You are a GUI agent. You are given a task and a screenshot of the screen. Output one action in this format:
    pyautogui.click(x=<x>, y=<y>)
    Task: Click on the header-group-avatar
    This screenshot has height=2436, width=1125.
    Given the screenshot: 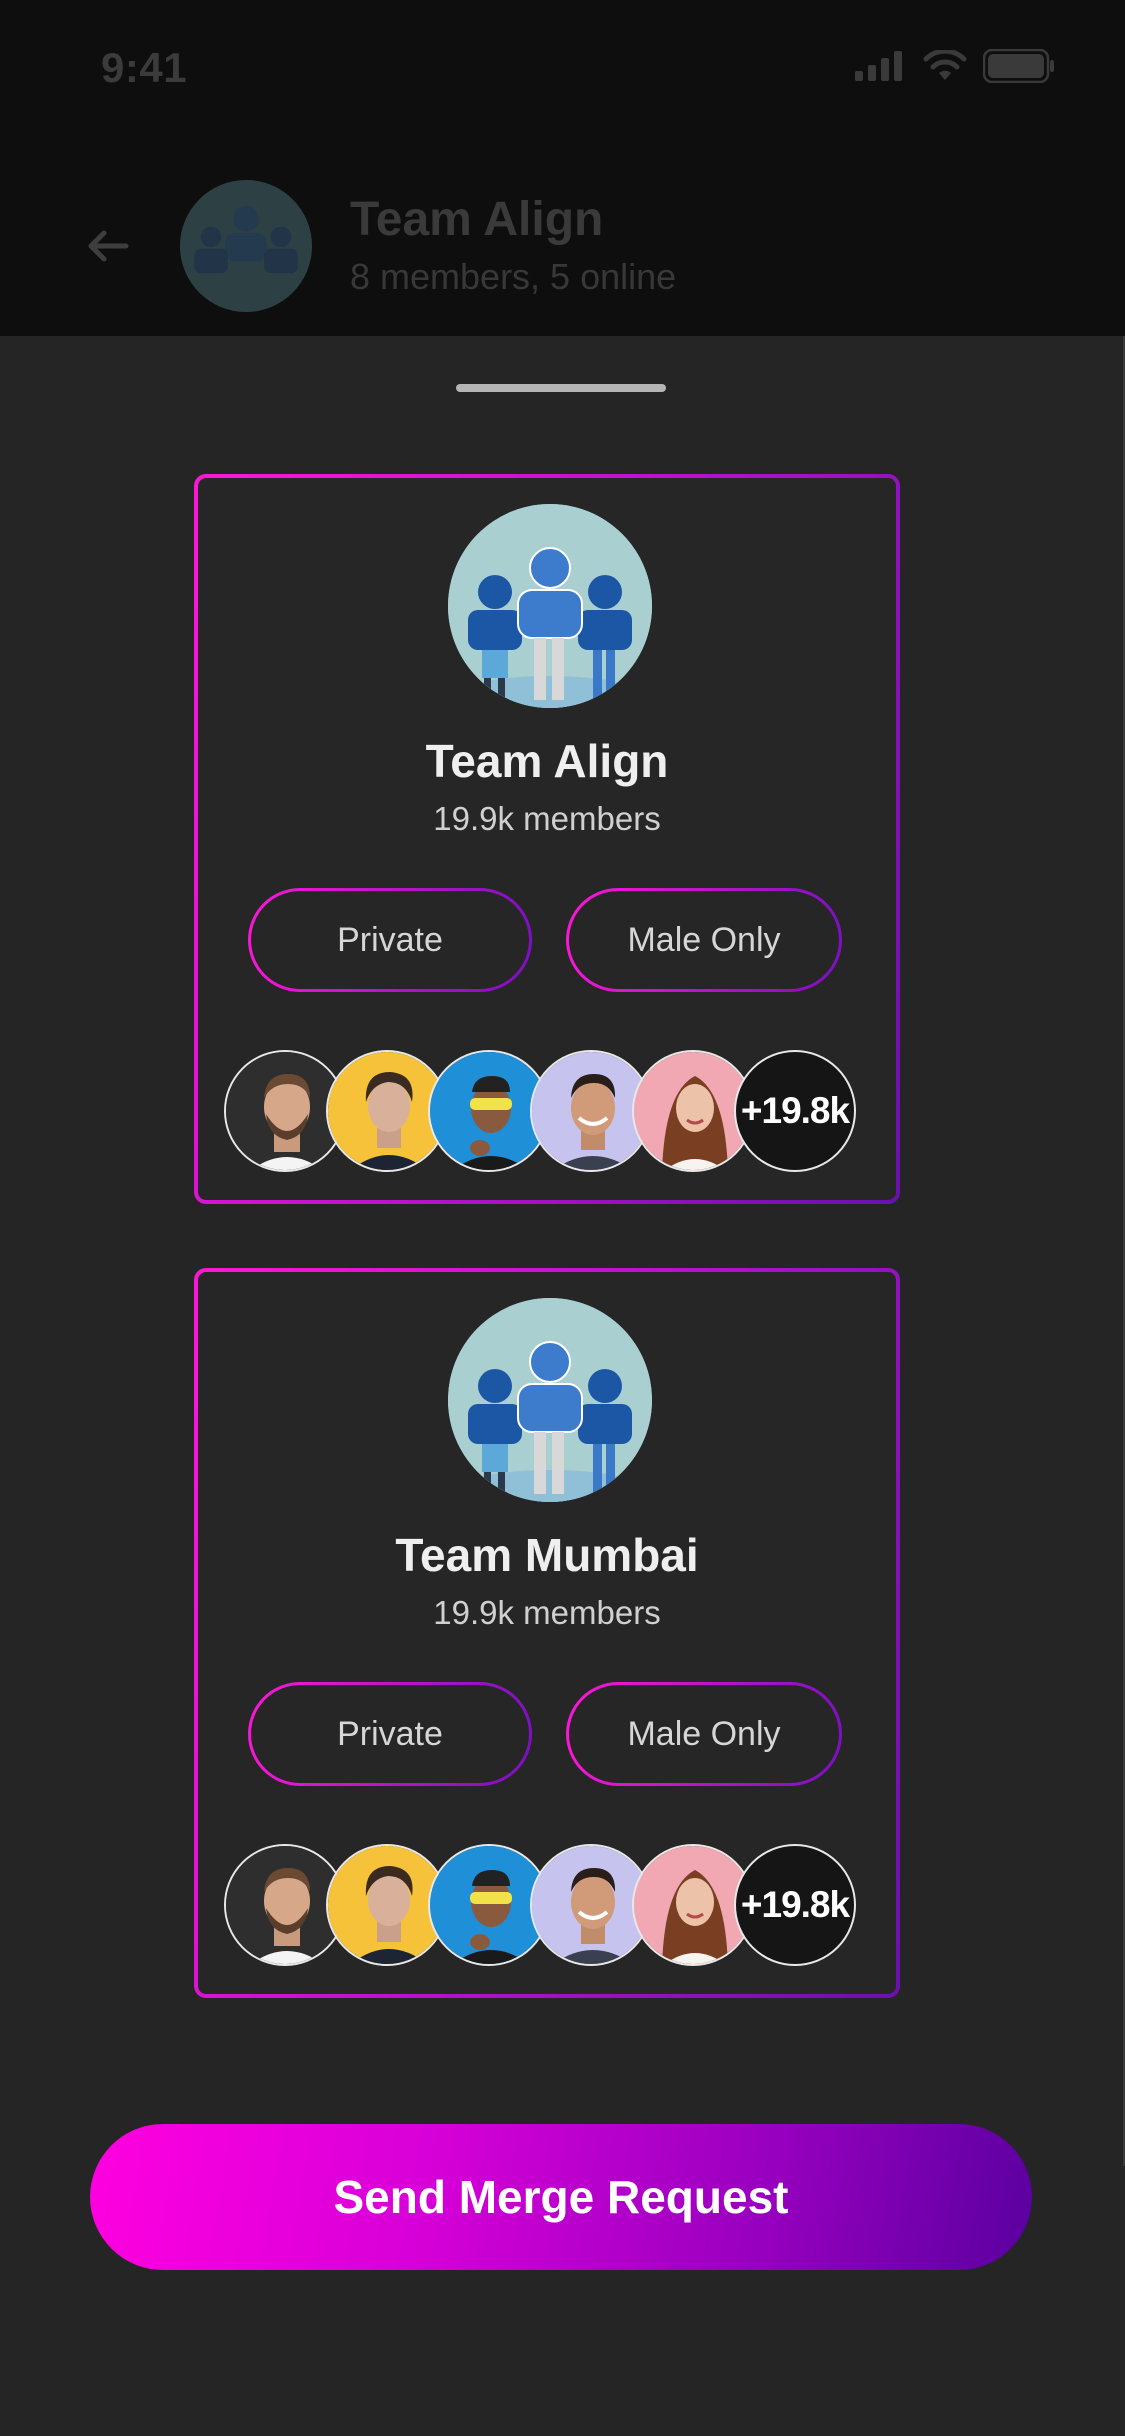 What is the action you would take?
    pyautogui.click(x=246, y=246)
    